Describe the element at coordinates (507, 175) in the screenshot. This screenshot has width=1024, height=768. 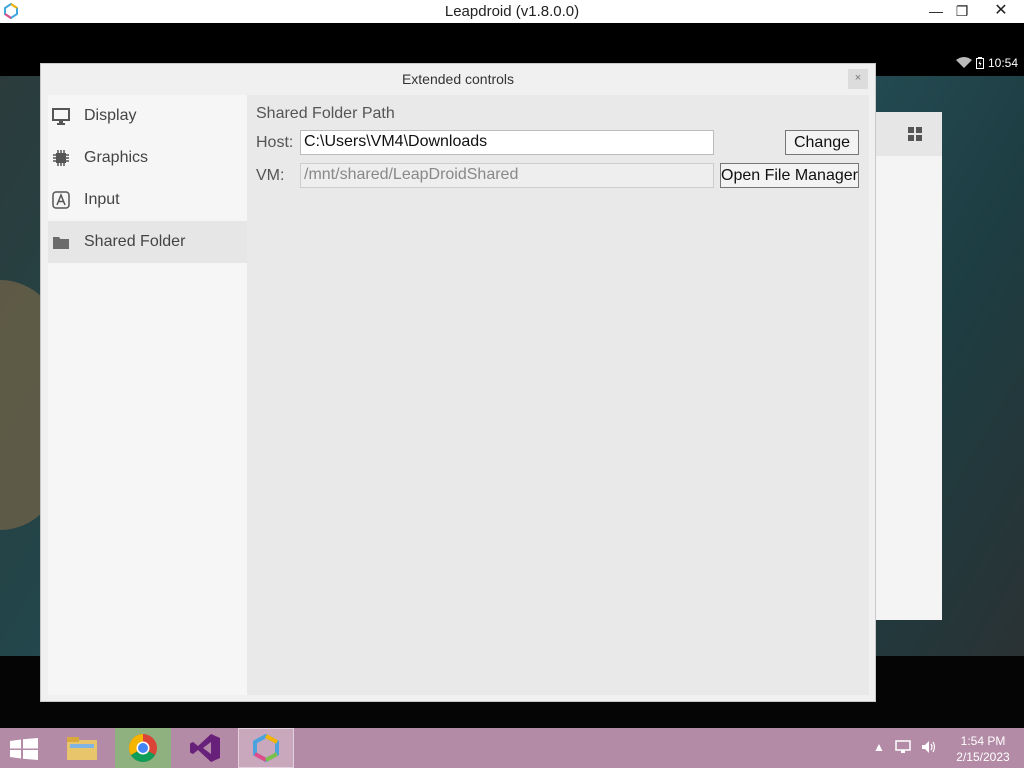
I see `vm-path-field: /mnt/shared/LeapDroidShared` at that location.